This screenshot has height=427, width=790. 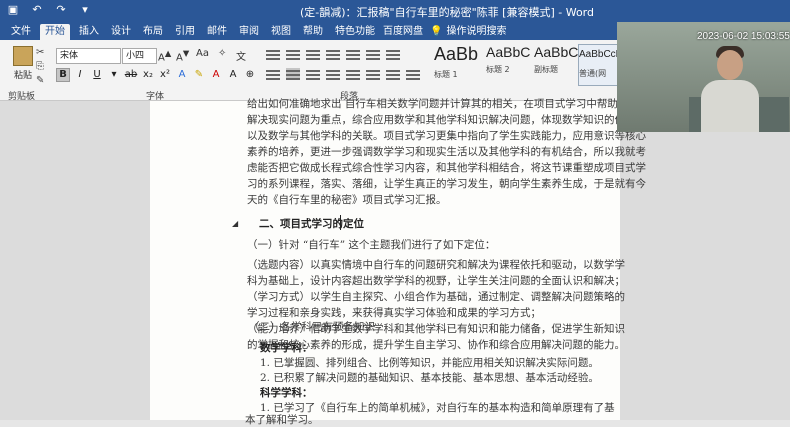 I want to click on tab-file: 文件, so click(x=21, y=32).